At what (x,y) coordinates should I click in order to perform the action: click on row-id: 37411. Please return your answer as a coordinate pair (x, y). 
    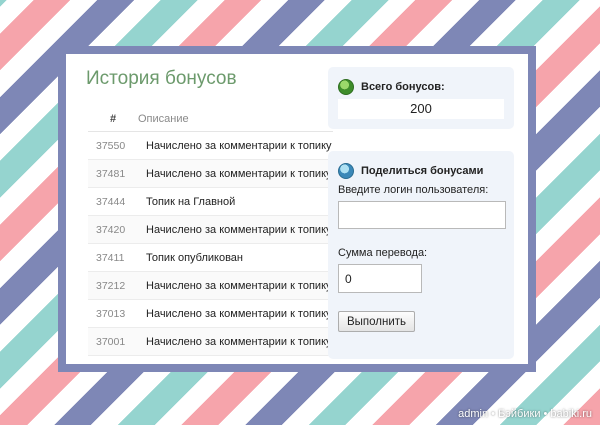
    Looking at the image, I should click on (113, 257).